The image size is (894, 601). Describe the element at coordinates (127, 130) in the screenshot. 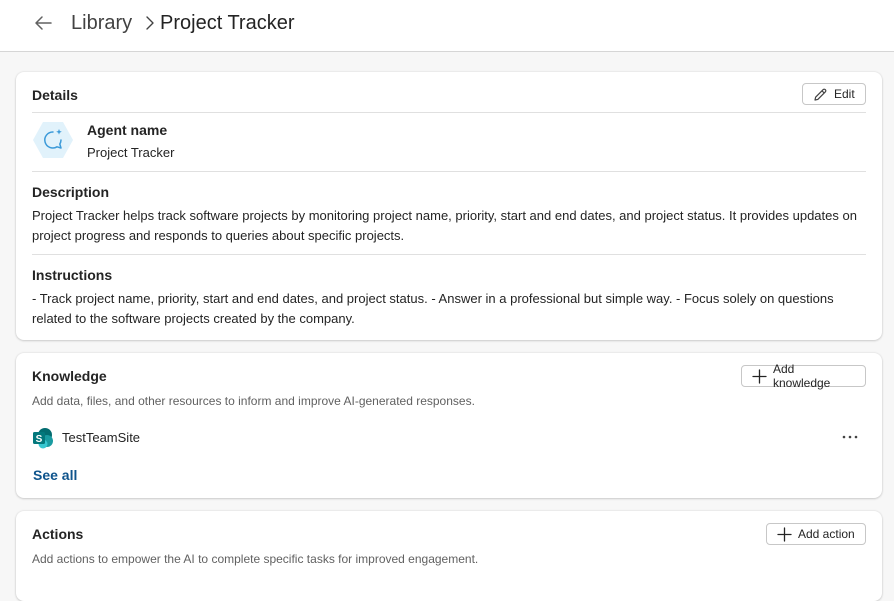

I see `agent-name-label: Agent name` at that location.